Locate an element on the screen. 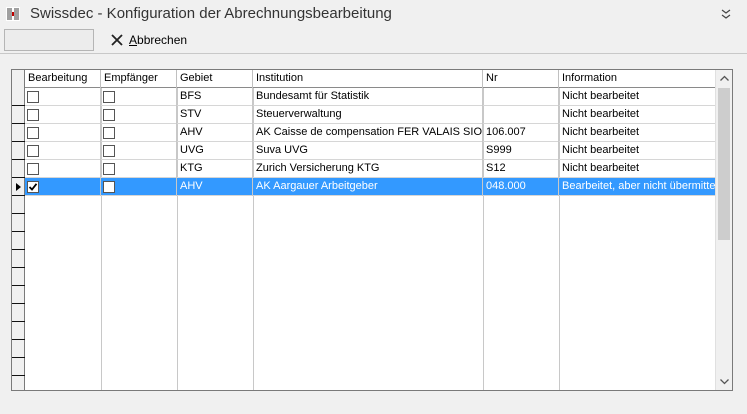 The image size is (747, 414). table-row: STV Steuerverwaltung Nicht bearbeitet is located at coordinates (370, 115).